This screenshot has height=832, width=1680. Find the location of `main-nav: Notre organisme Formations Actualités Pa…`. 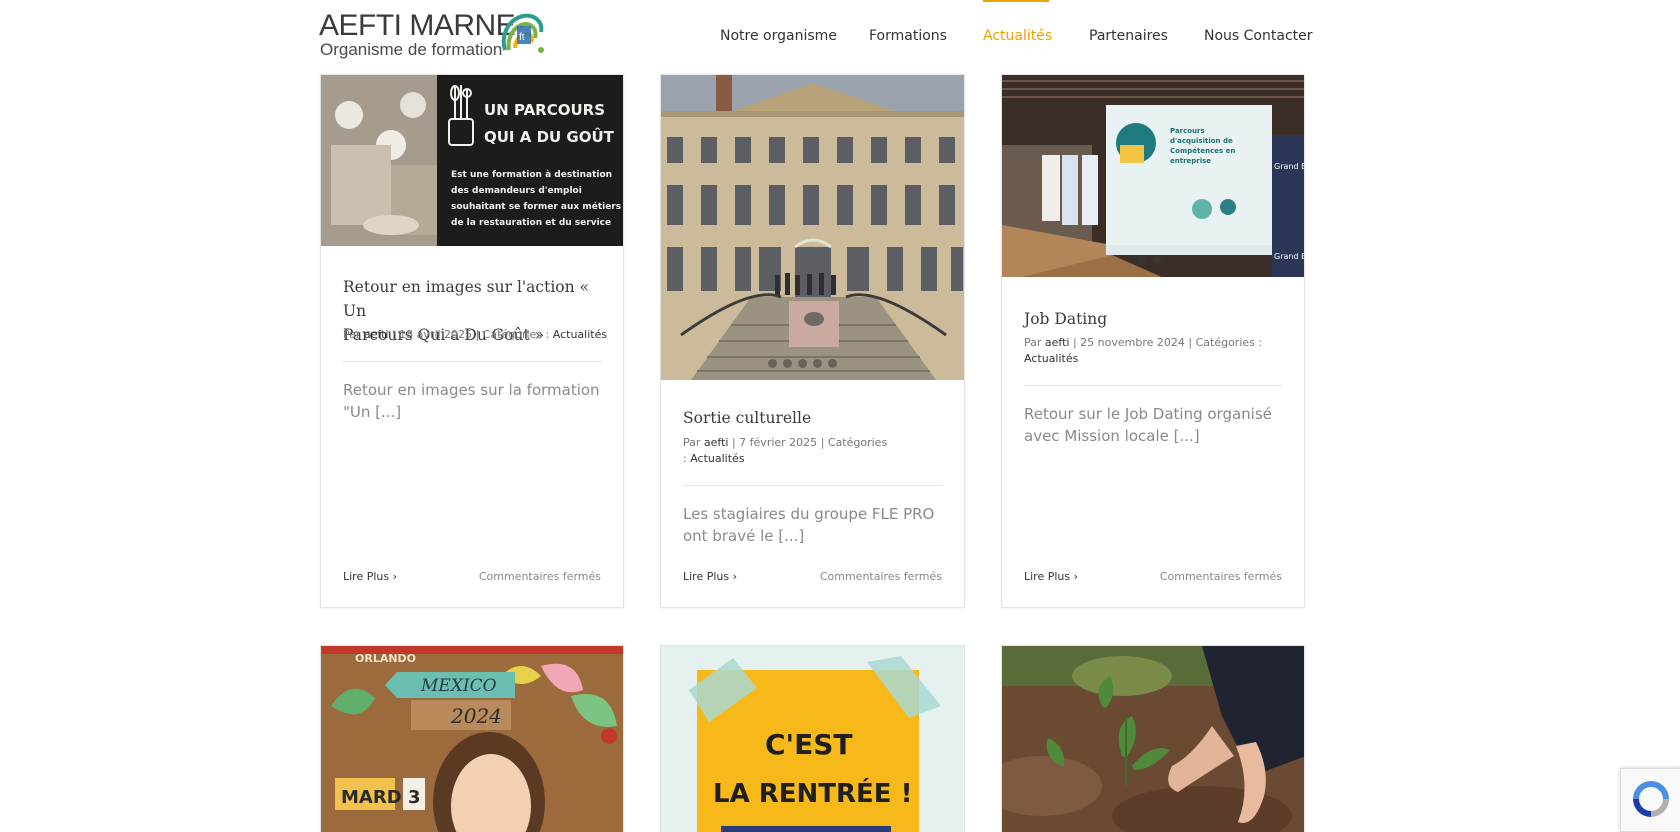

main-nav: Notre organisme Formations Actualités Pa… is located at coordinates (840, 34).